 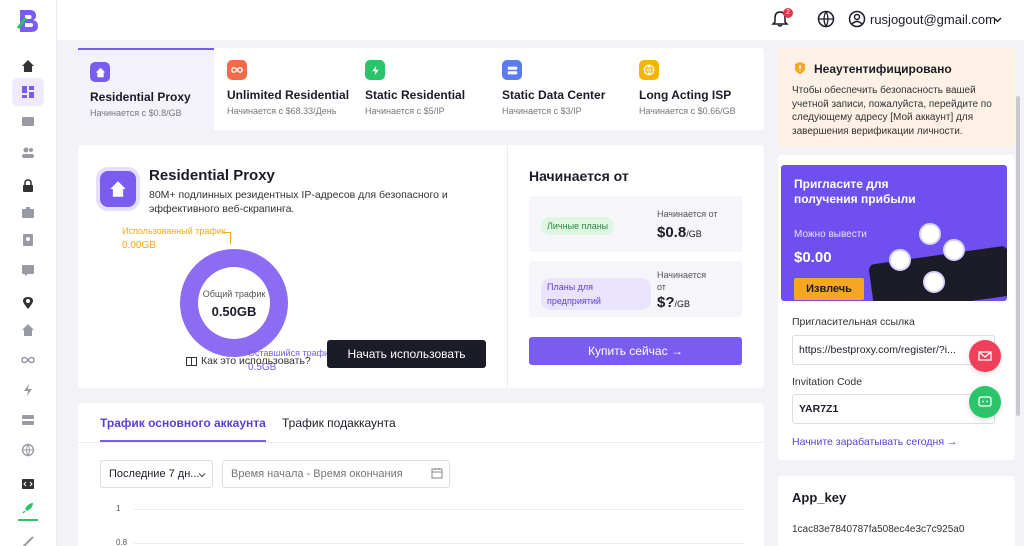 I want to click on top-bar: 2 rusjogout@gmail.com, so click(x=540, y=20).